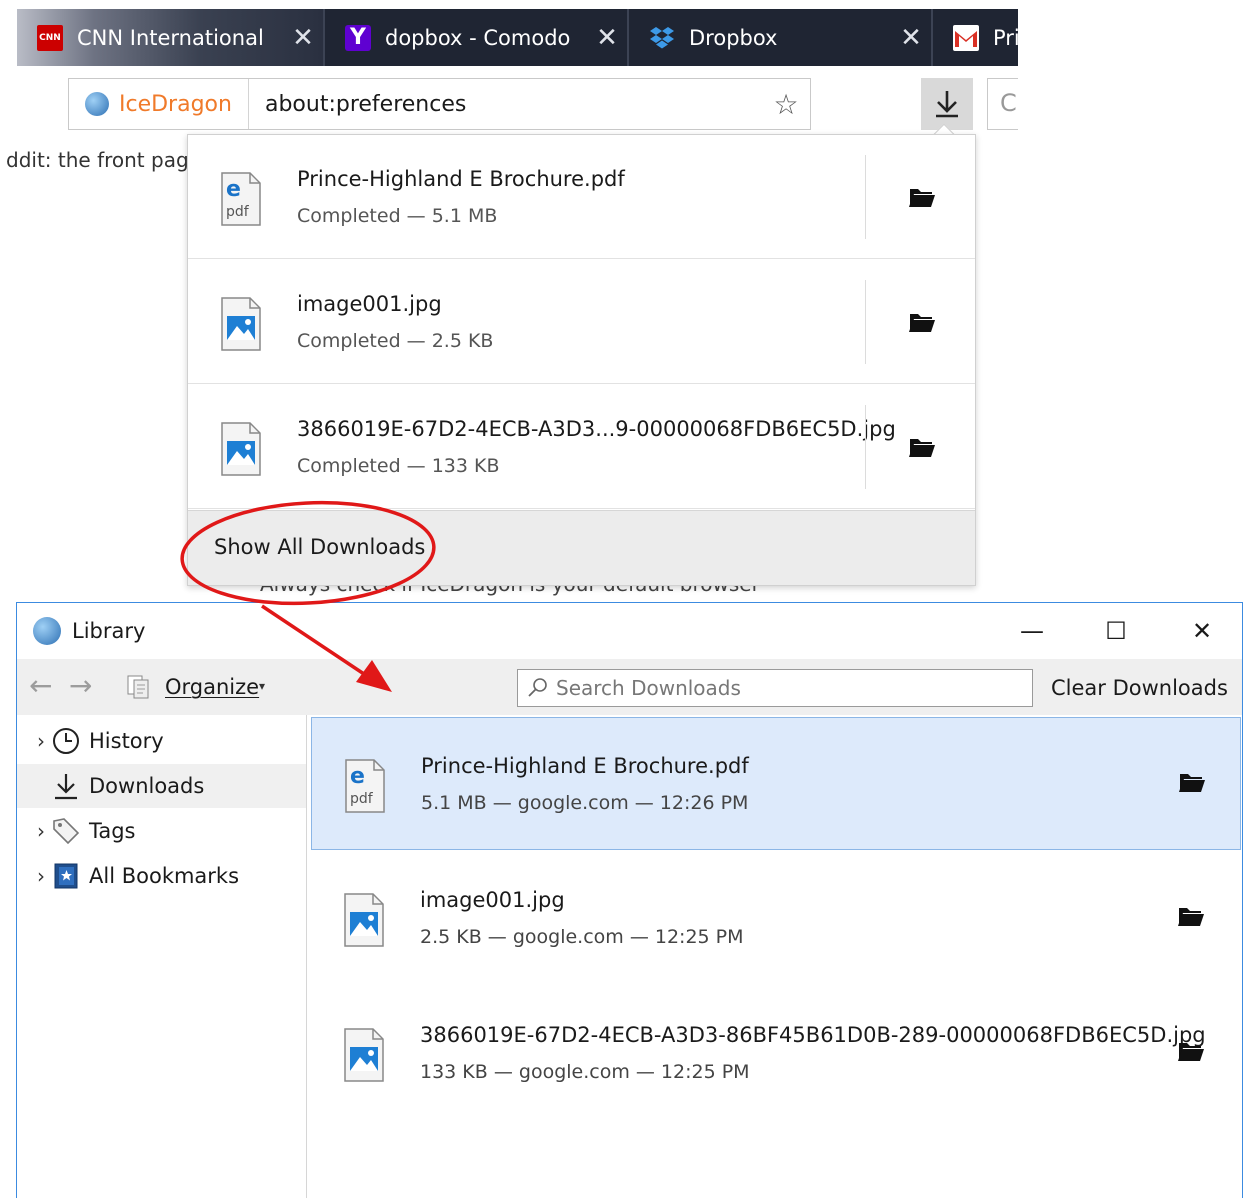 The width and height of the screenshot is (1243, 1198). I want to click on window-title: Library, so click(109, 631).